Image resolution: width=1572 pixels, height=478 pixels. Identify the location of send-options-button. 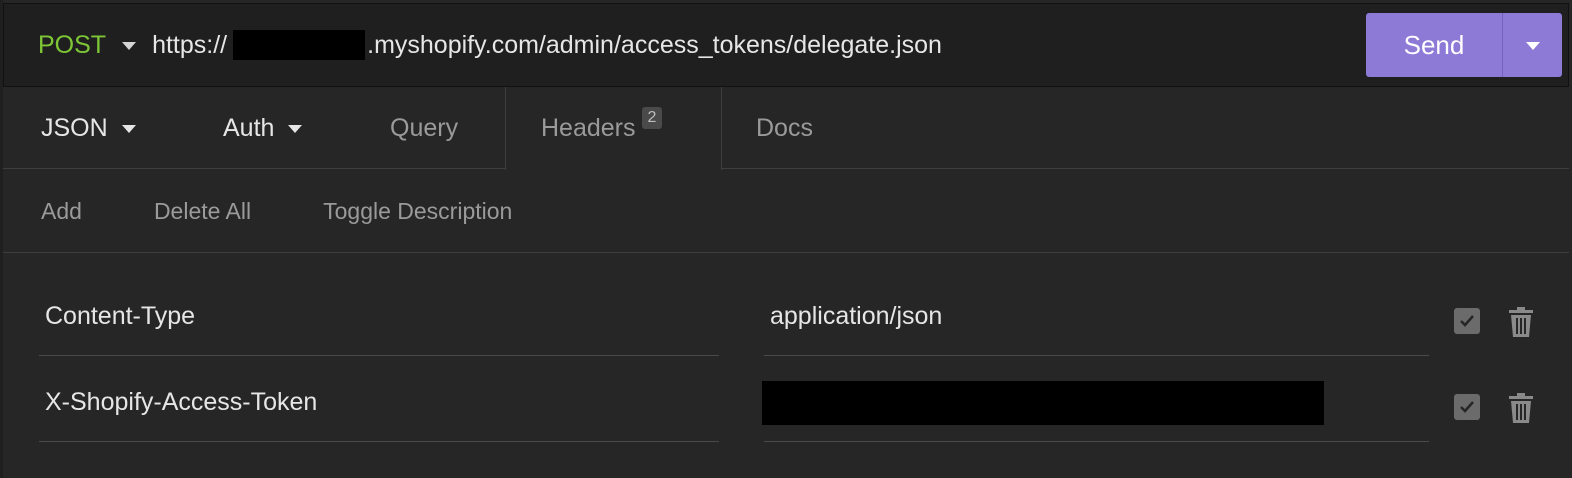
(1532, 45).